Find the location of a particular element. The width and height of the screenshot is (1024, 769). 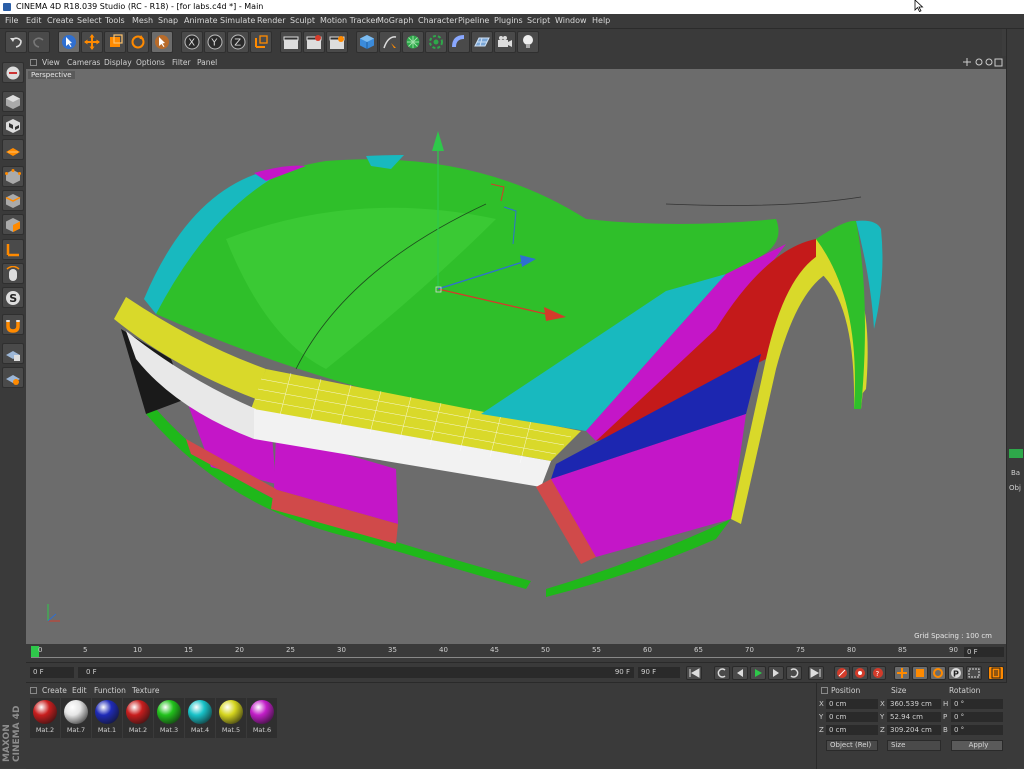

keyframe-selection-button: ? is located at coordinates (878, 673).